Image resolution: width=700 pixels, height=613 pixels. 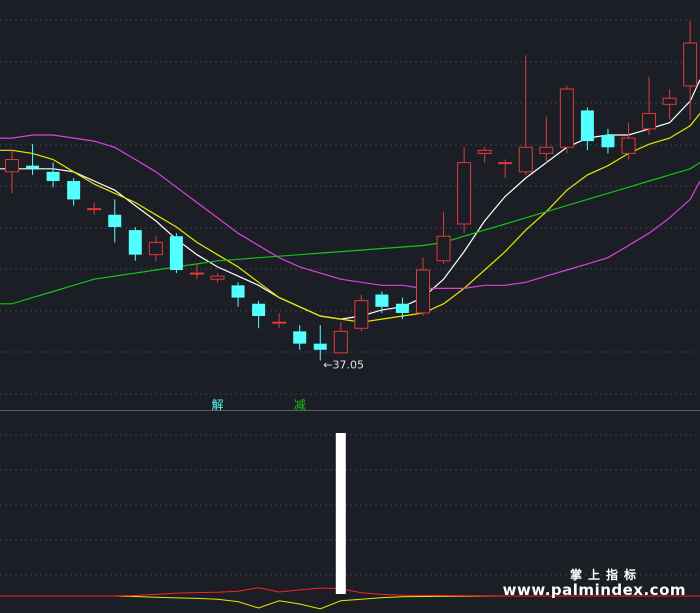 What do you see at coordinates (594, 590) in the screenshot?
I see `watermark-url: www.palmindex.com` at bounding box center [594, 590].